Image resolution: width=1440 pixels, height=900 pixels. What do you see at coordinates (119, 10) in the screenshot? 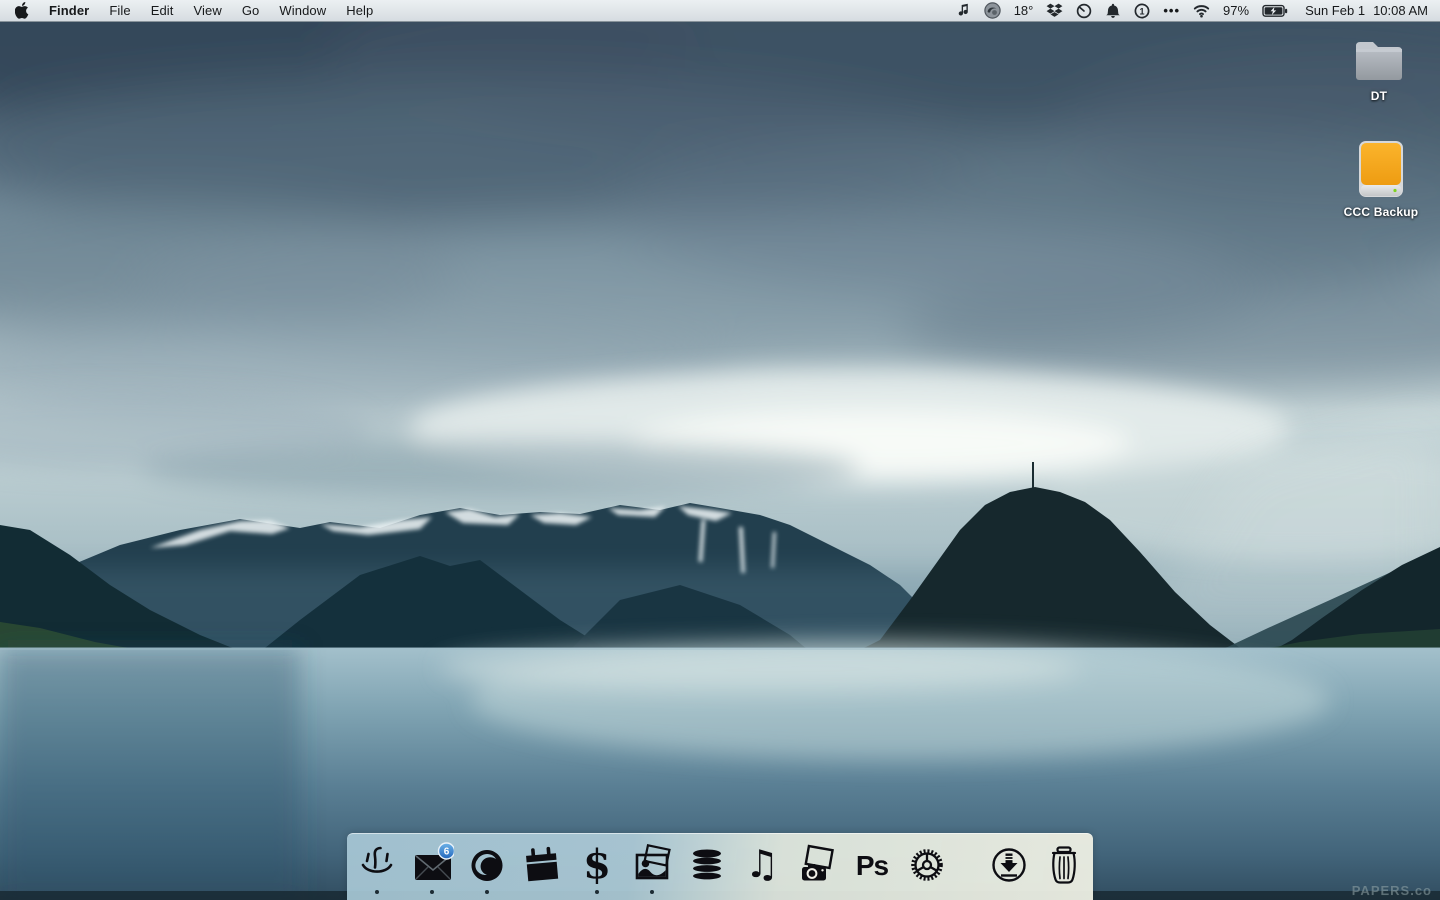
I see `menu-file: File` at bounding box center [119, 10].